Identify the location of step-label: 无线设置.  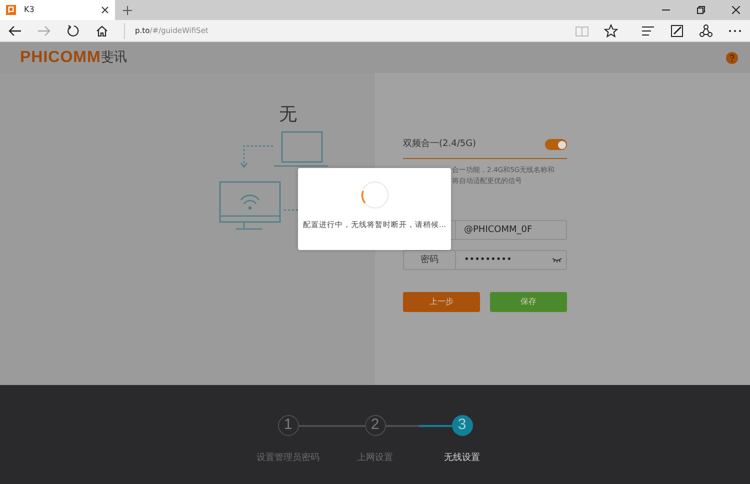
(462, 458).